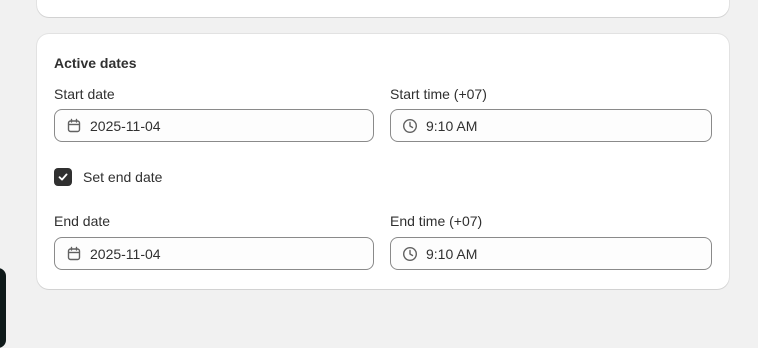  Describe the element at coordinates (438, 94) in the screenshot. I see `start-time-label: Start time (+07)` at that location.